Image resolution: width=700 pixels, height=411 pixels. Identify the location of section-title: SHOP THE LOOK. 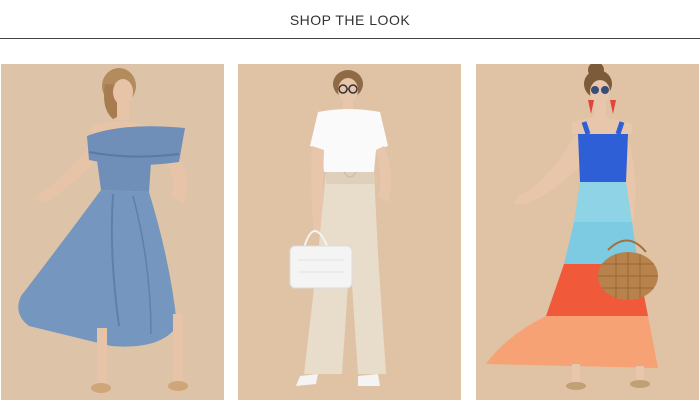
(350, 20).